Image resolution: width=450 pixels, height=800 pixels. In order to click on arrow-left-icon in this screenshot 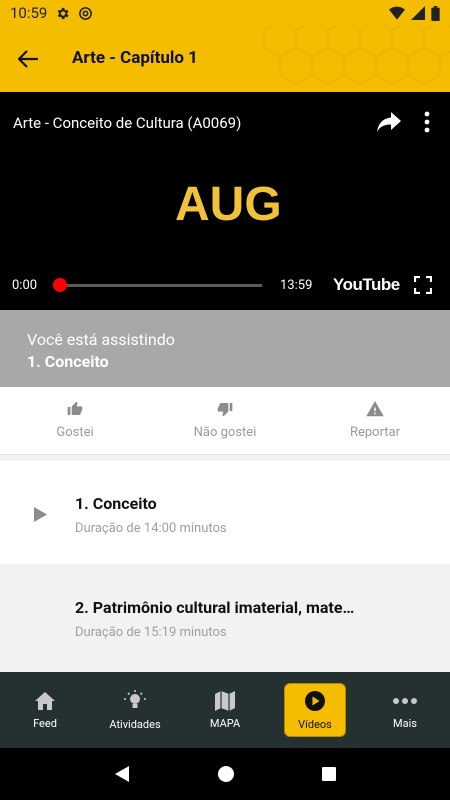, I will do `click(28, 59)`.